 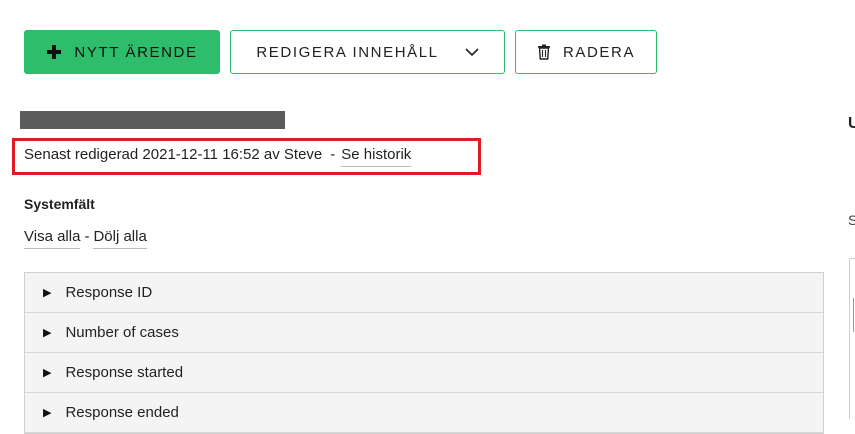 I want to click on new-case-label: NYTT ÄRENDE, so click(x=136, y=52).